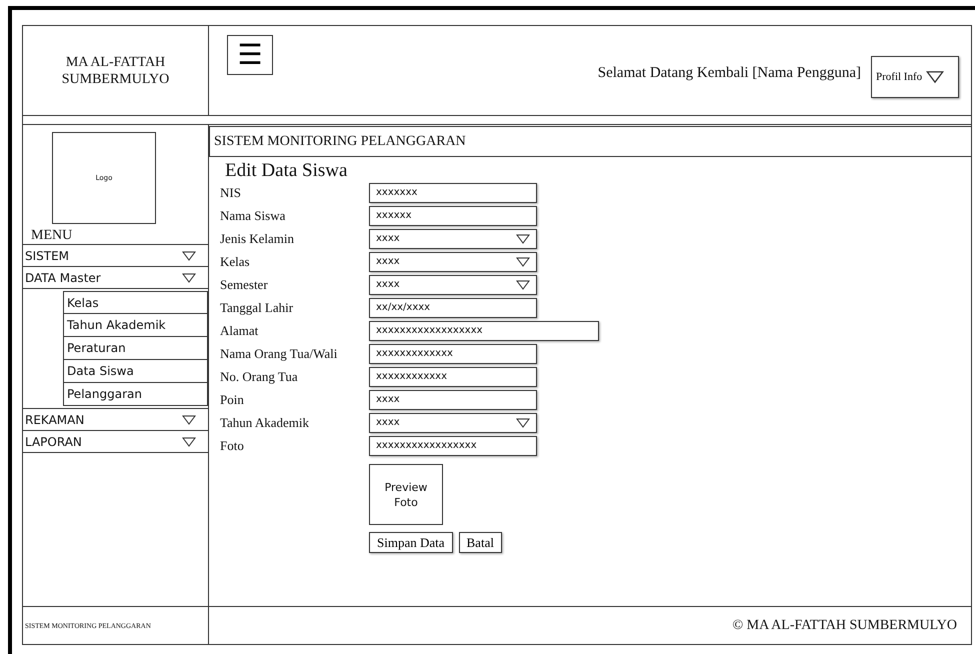 Image resolution: width=975 pixels, height=654 pixels. Describe the element at coordinates (135, 302) in the screenshot. I see `submenu-item: Kelas` at that location.